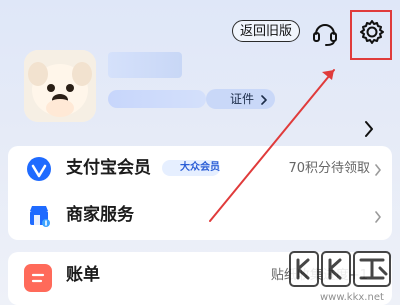  What do you see at coordinates (352, 297) in the screenshot?
I see `watermark-url: www.kkx.net` at bounding box center [352, 297].